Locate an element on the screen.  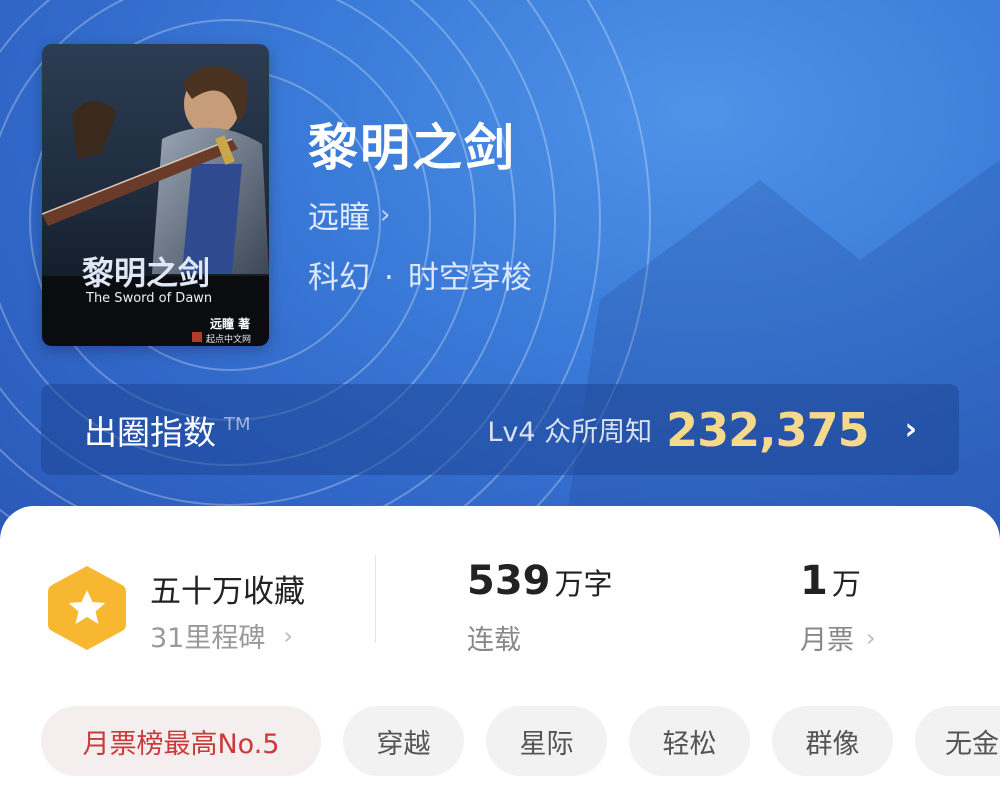
trademark-mark: TM is located at coordinates (237, 424).